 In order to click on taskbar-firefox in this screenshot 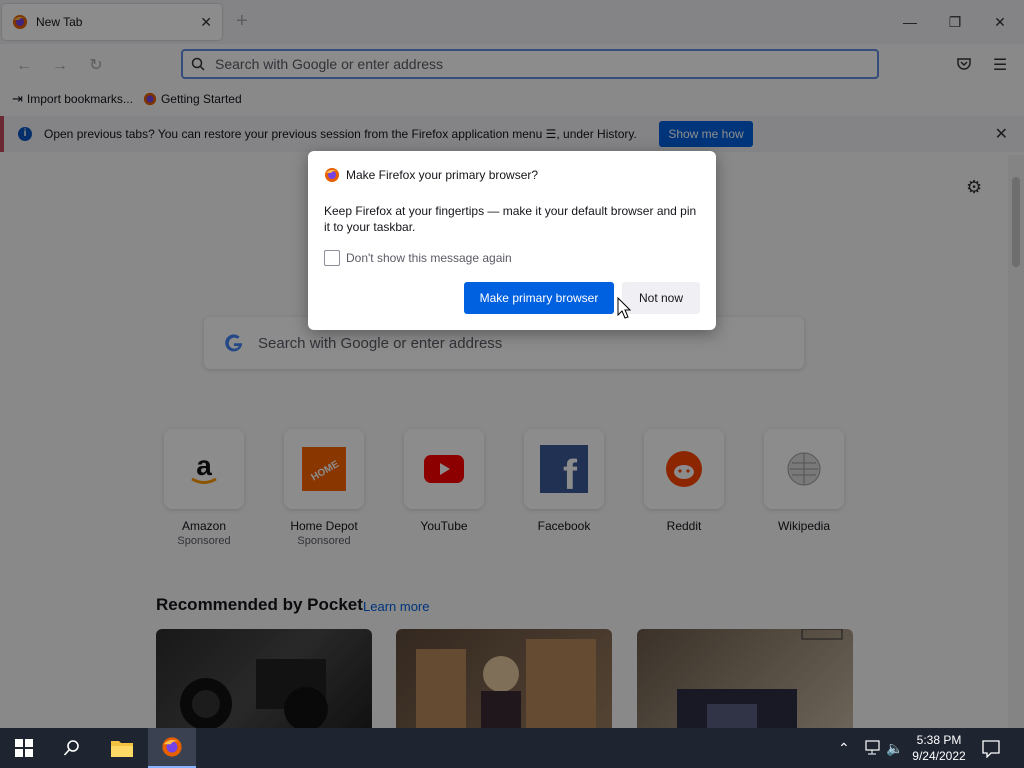, I will do `click(172, 748)`.